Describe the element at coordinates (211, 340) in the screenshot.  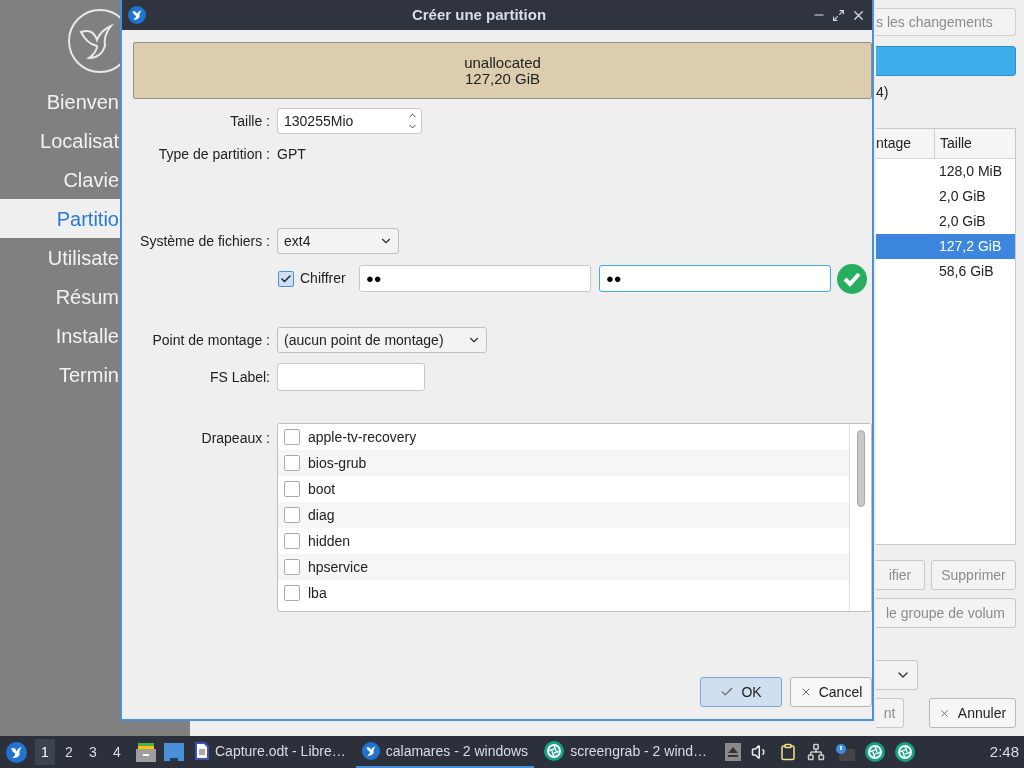
I see `field-label: Point de montage :` at that location.